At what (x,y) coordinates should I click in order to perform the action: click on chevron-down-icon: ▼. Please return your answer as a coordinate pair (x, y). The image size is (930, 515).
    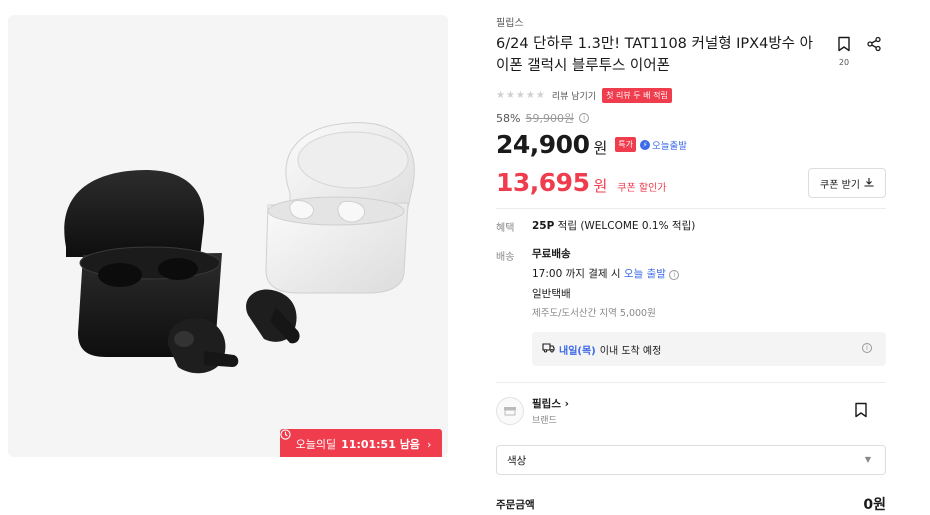
    Looking at the image, I should click on (867, 459).